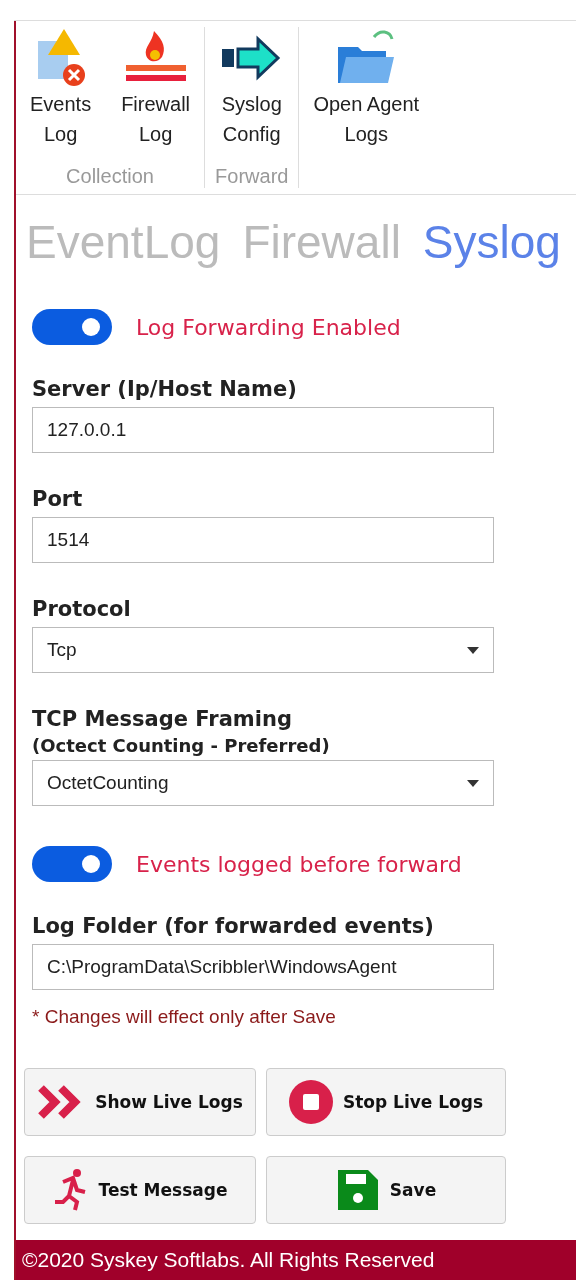 Image resolution: width=576 pixels, height=1280 pixels. Describe the element at coordinates (263, 650) in the screenshot. I see `dropdown: Tcp` at that location.